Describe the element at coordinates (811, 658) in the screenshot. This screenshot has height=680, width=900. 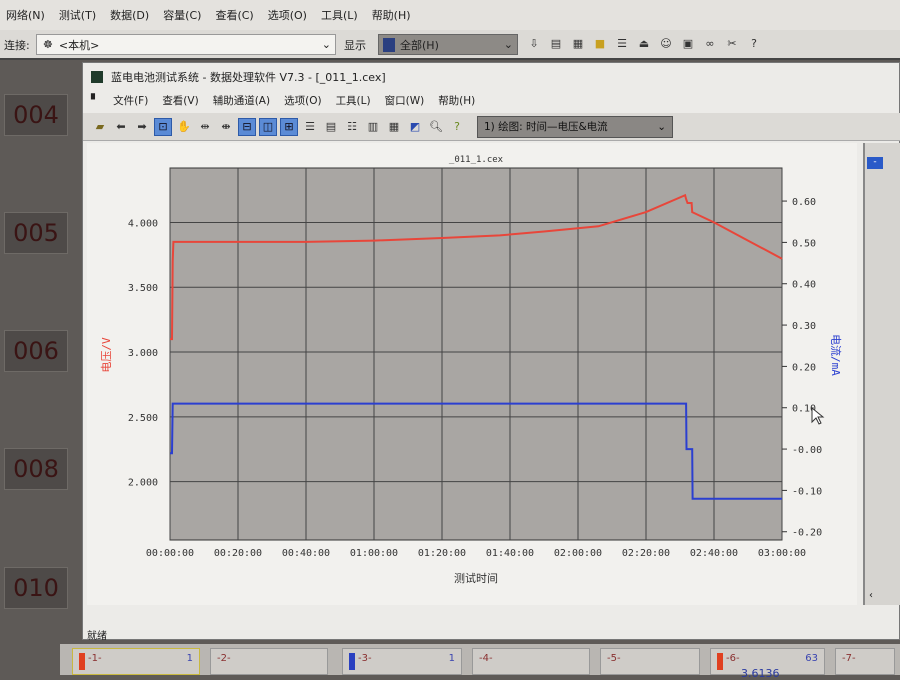
I see `channel-tab-count: 63` at that location.